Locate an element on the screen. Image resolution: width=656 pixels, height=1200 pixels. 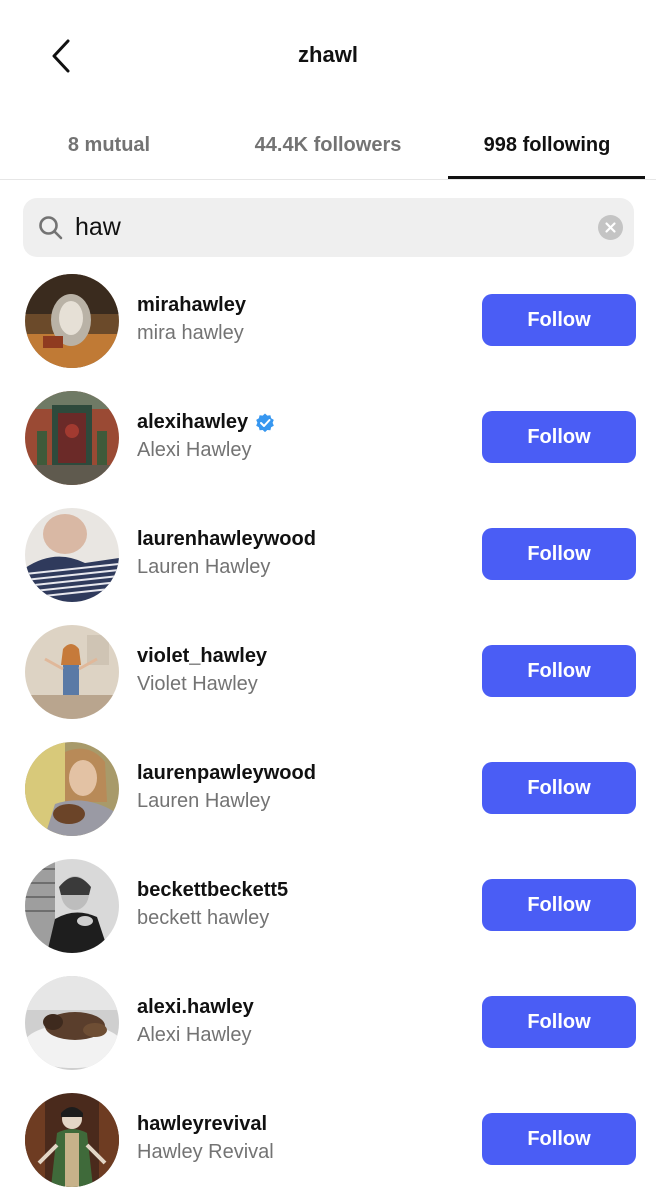
active-tab-indicator is located at coordinates (546, 177).